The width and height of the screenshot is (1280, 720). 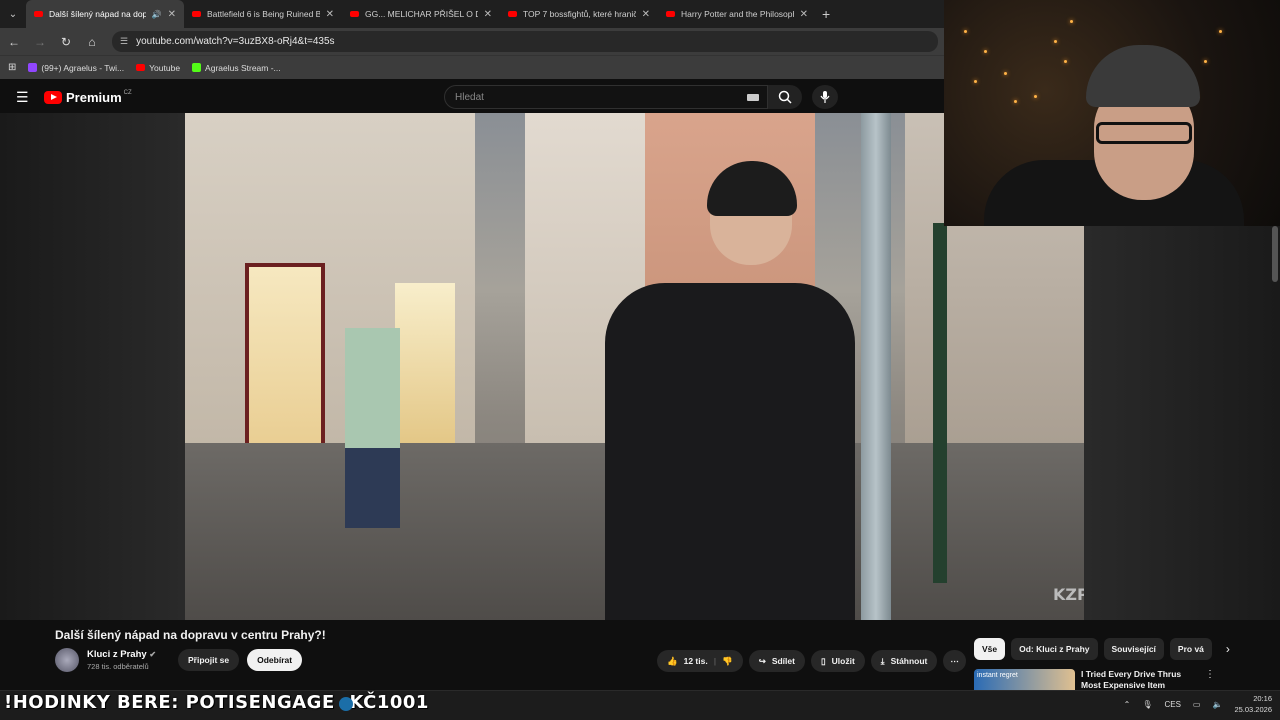 What do you see at coordinates (275, 660) in the screenshot?
I see `subscribe-button: Odebírat` at bounding box center [275, 660].